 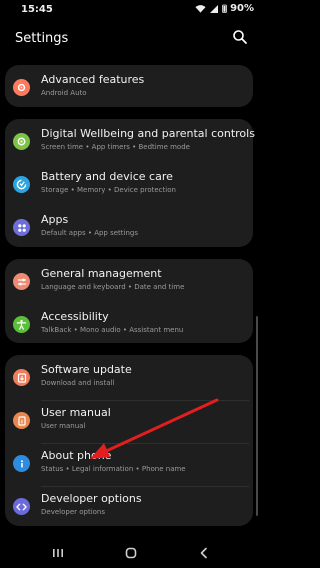 I want to click on status-indicators: 90%, so click(x=224, y=8).